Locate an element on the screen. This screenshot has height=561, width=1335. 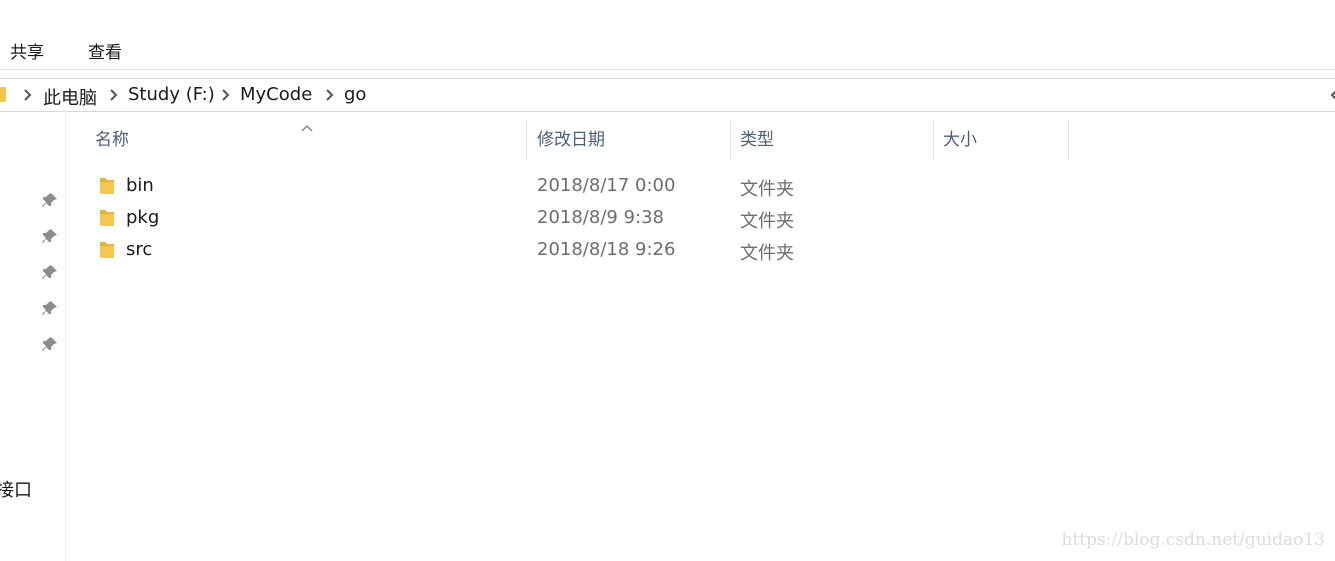
file-name: pkg is located at coordinates (143, 217).